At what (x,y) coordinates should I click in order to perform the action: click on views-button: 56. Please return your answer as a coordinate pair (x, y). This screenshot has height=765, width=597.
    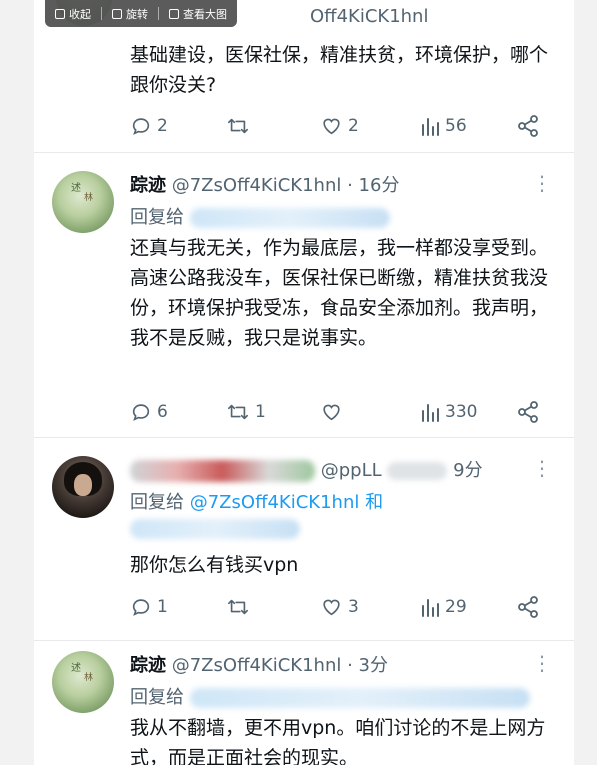
    Looking at the image, I should click on (443, 126).